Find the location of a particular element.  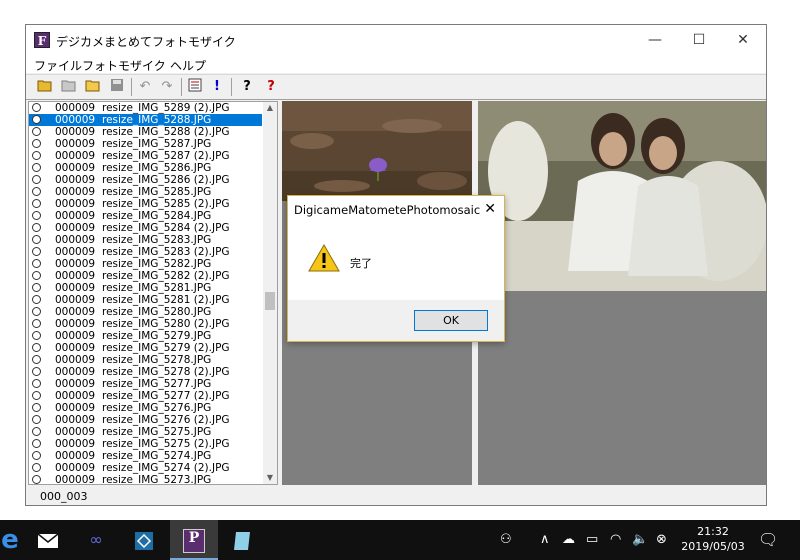

save-icon is located at coordinates (117, 87).